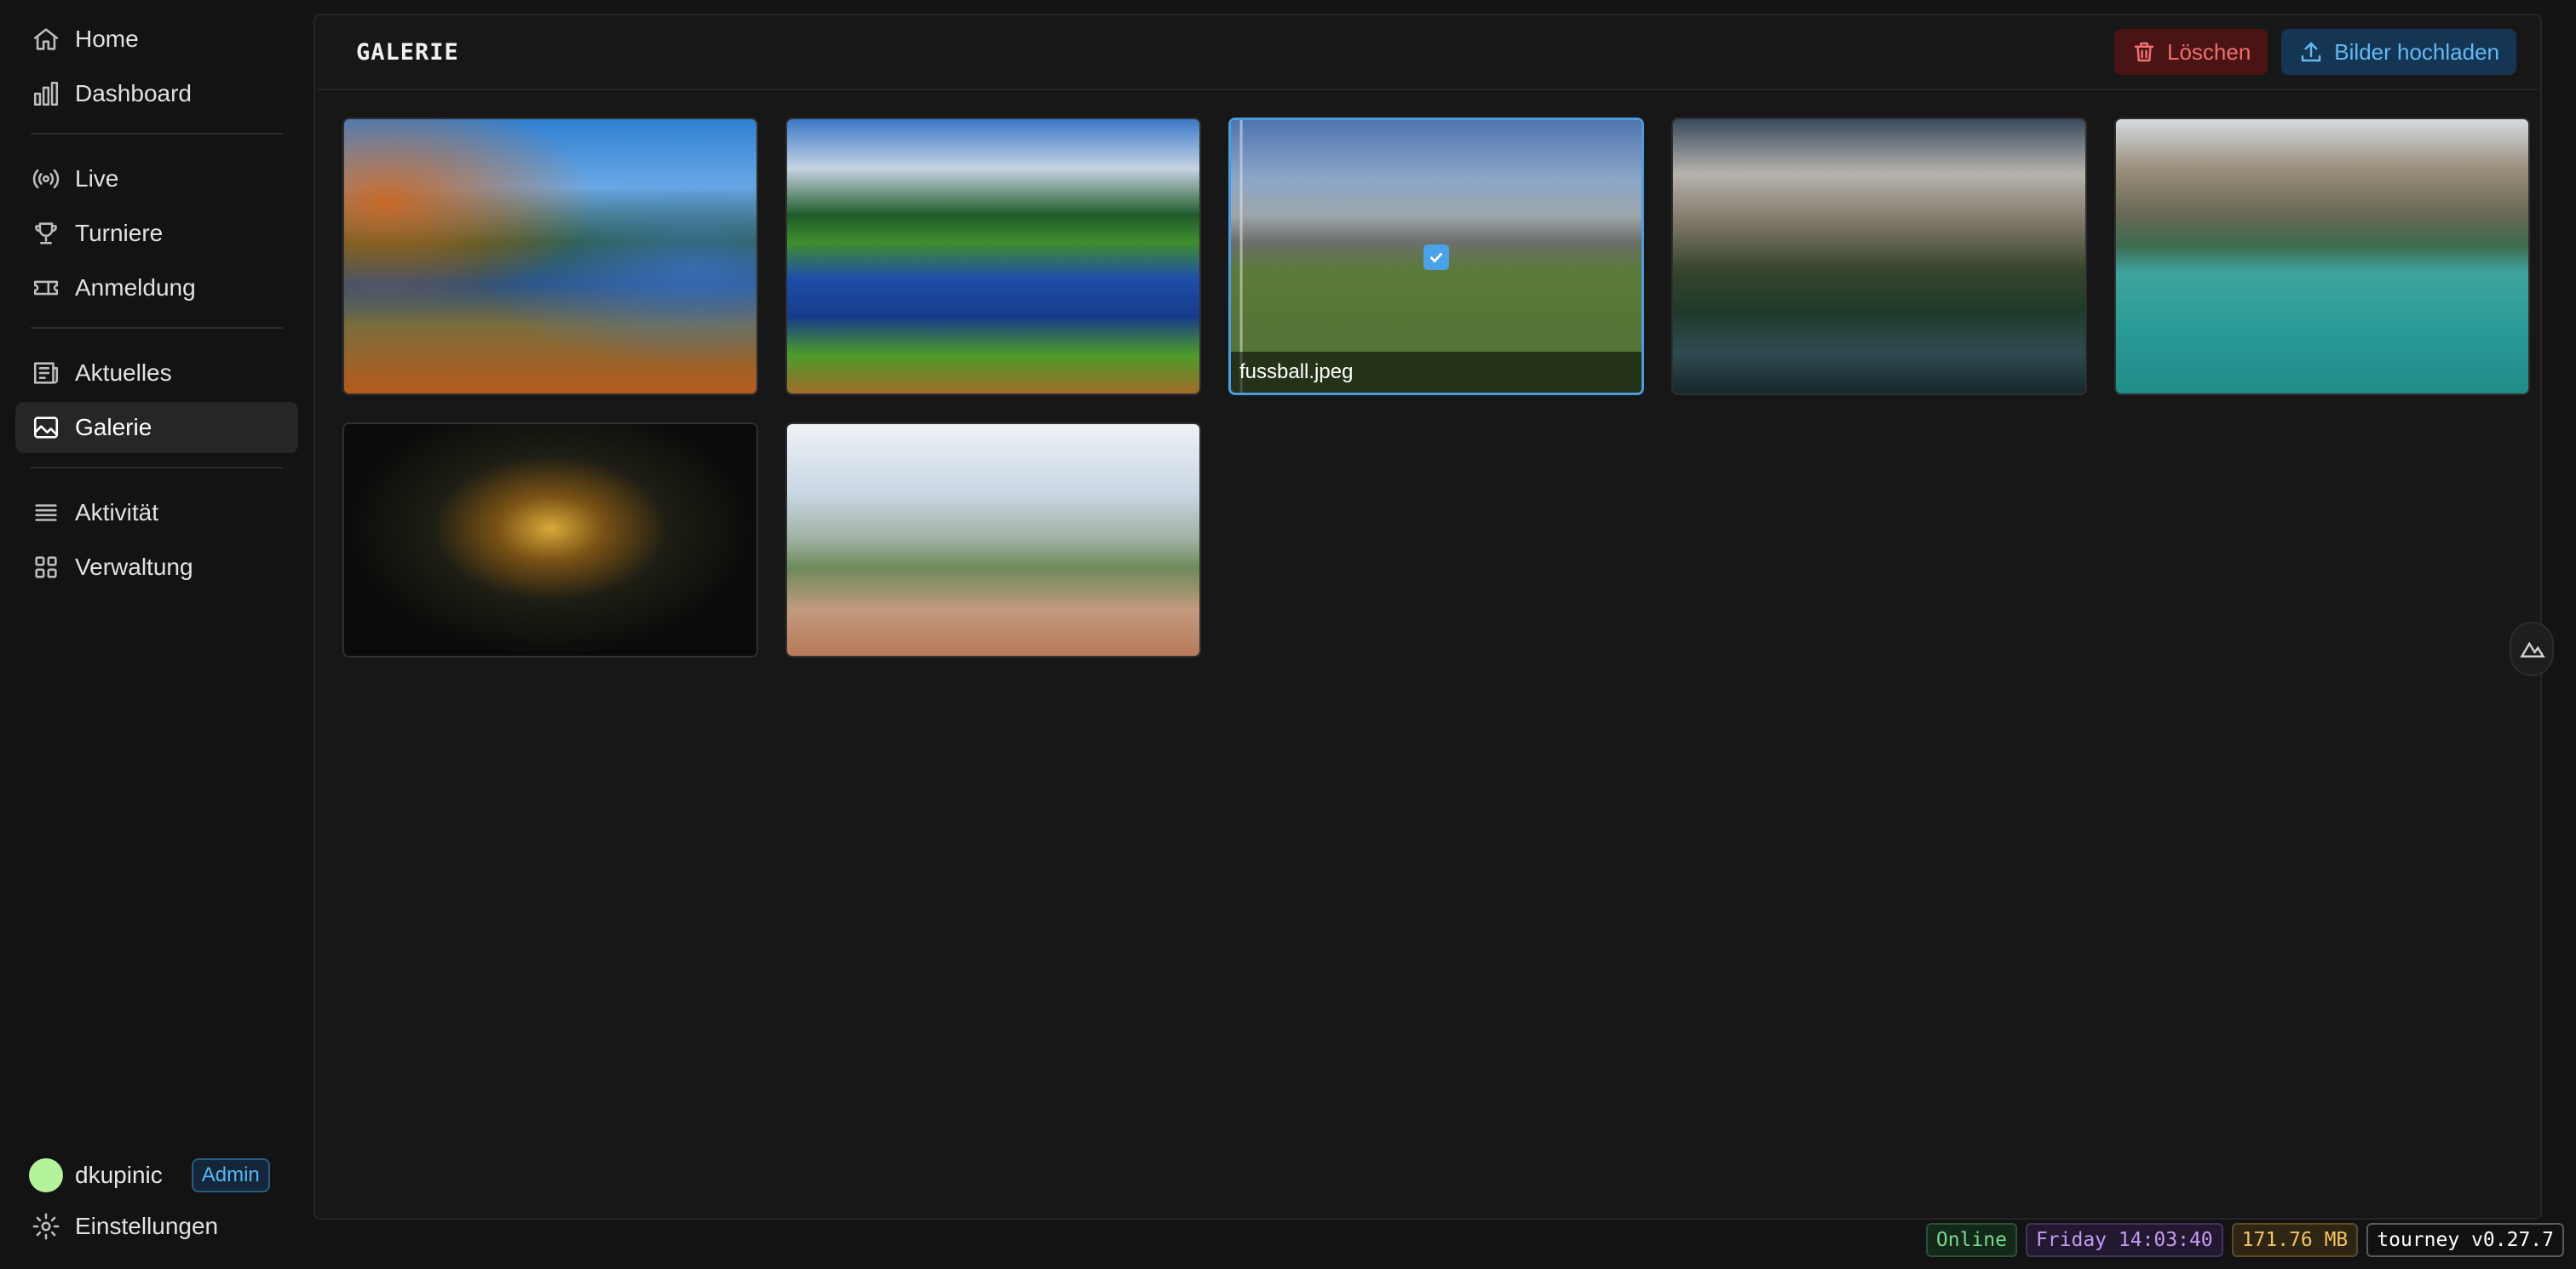 This screenshot has width=2576, height=1269. I want to click on sidebar-item-turniere: Turniere, so click(157, 233).